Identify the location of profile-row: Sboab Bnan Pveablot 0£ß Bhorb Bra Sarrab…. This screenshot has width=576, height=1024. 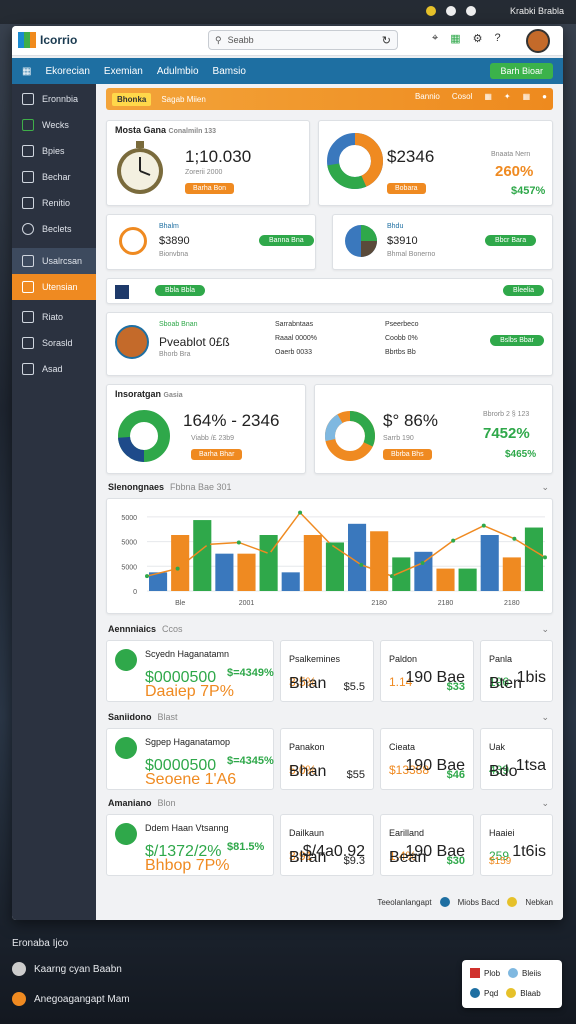
(329, 344).